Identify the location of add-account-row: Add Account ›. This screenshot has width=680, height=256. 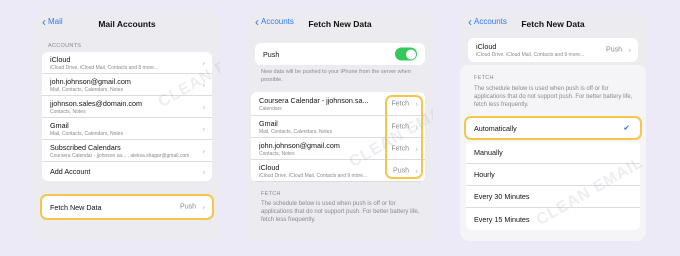
(127, 171).